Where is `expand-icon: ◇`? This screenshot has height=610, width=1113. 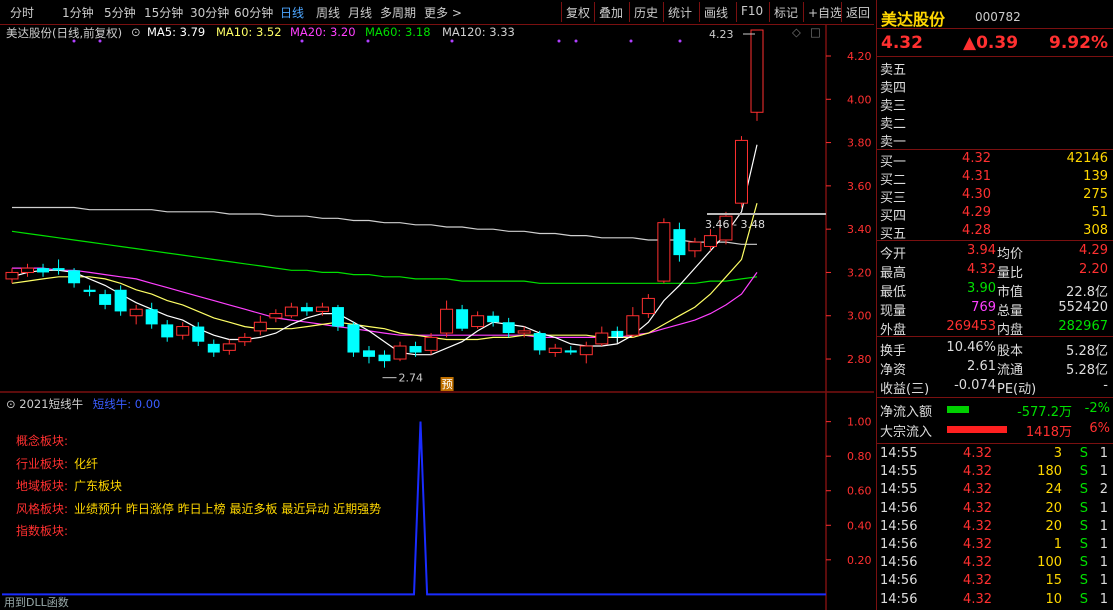 expand-icon: ◇ is located at coordinates (796, 32).